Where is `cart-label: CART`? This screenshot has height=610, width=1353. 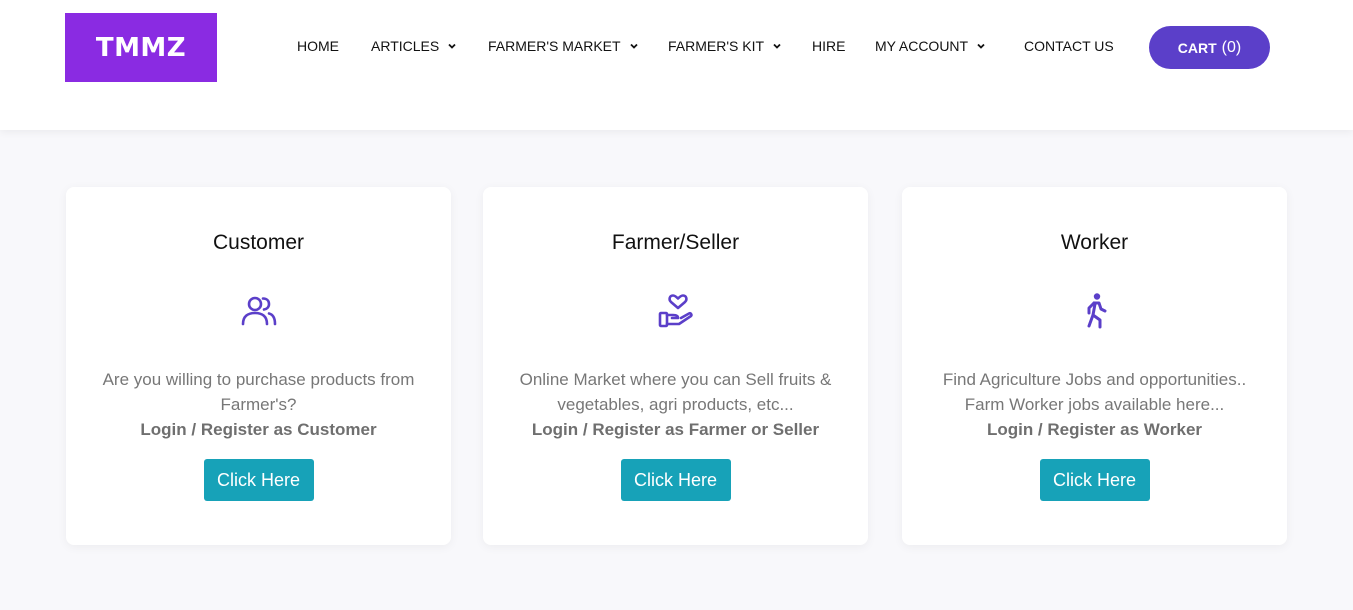 cart-label: CART is located at coordinates (1197, 47).